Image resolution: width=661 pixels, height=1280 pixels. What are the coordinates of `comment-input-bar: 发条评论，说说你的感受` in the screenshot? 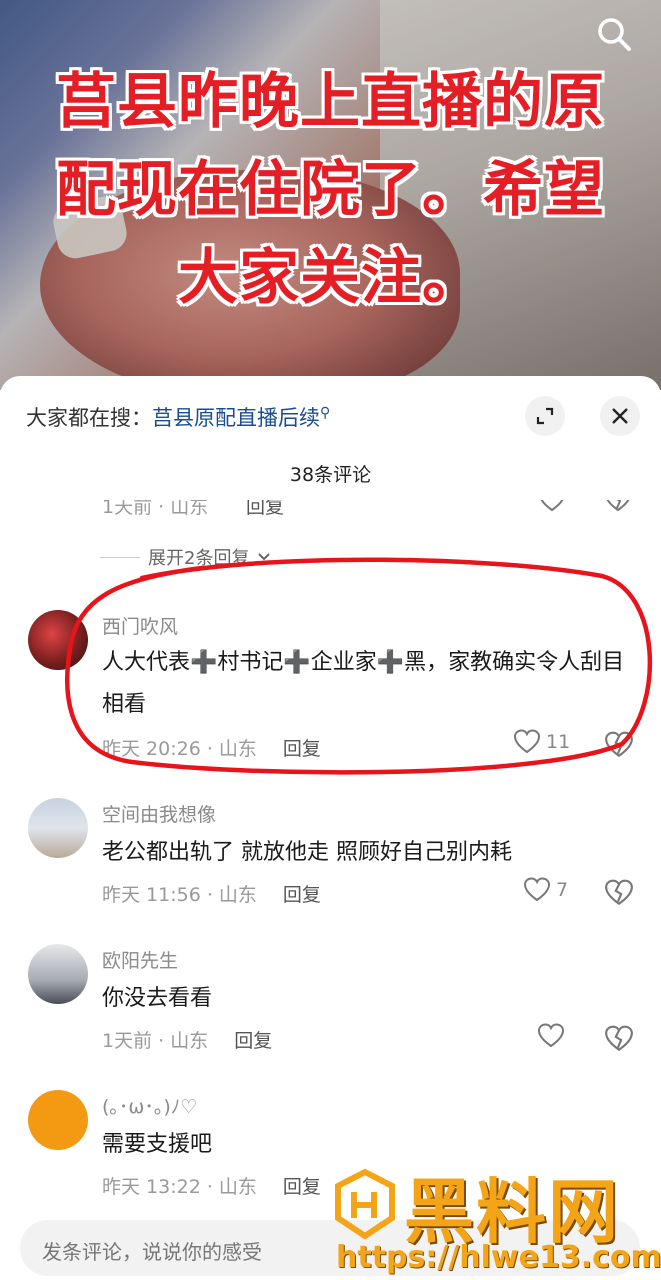 It's located at (330, 1246).